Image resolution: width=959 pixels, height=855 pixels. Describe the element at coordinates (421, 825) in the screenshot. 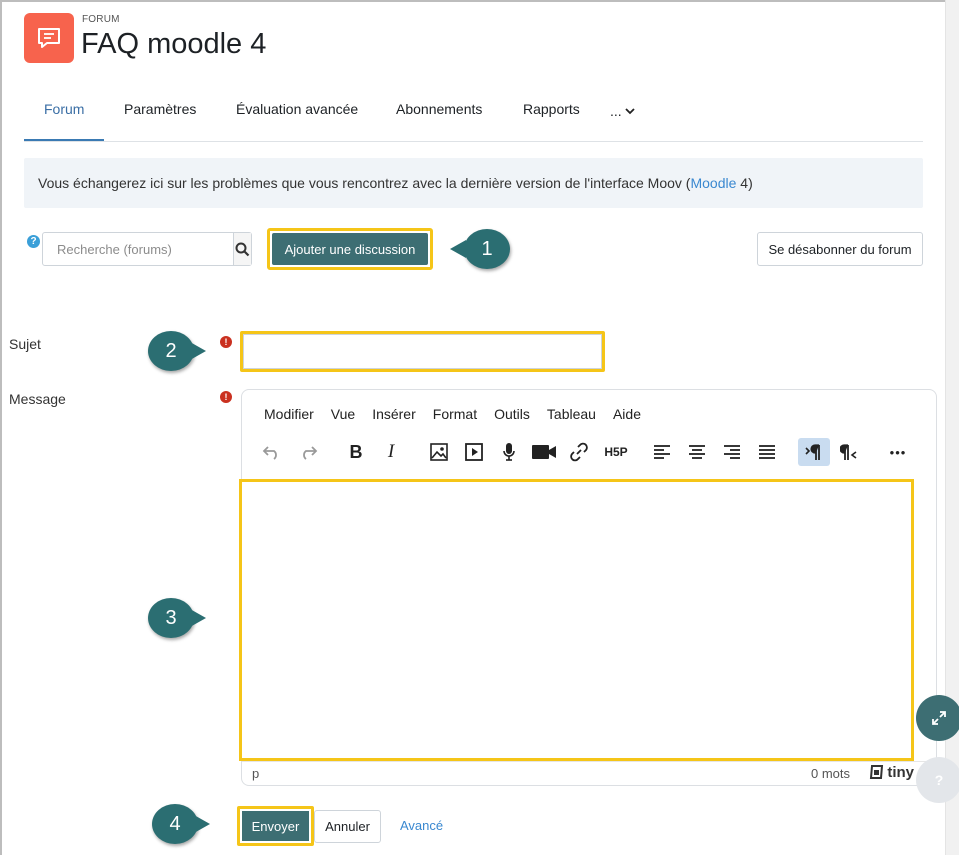

I see `advanced-link: Avancé` at that location.